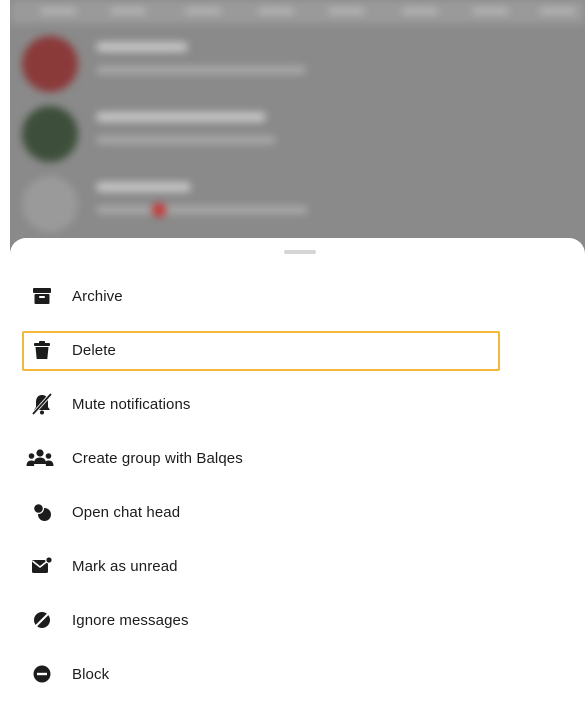 This screenshot has height=711, width=585. I want to click on menu-item-open-chat-head: Open chat head, so click(257, 512).